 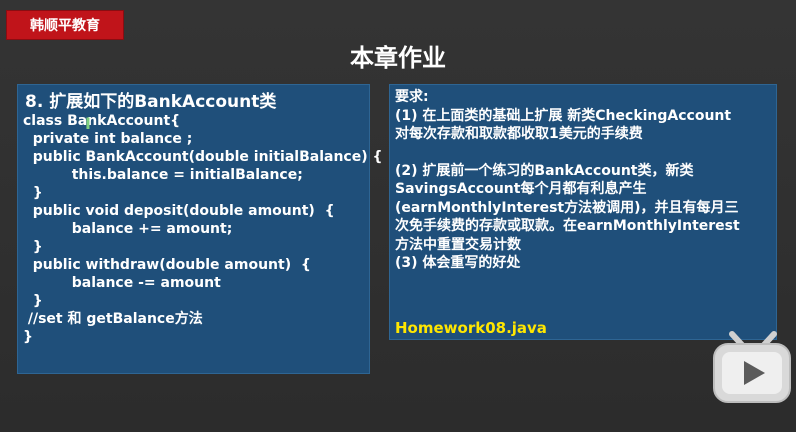 What do you see at coordinates (586, 153) in the screenshot?
I see `requirement-line` at bounding box center [586, 153].